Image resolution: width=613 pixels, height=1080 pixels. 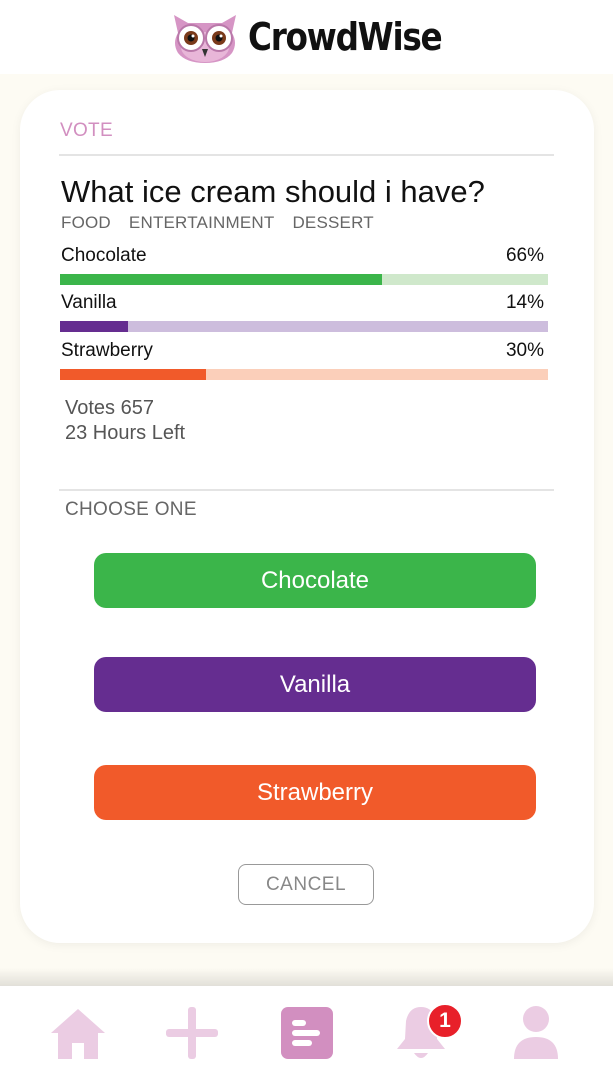 I want to click on vote-section-label: VOTE, so click(x=86, y=130).